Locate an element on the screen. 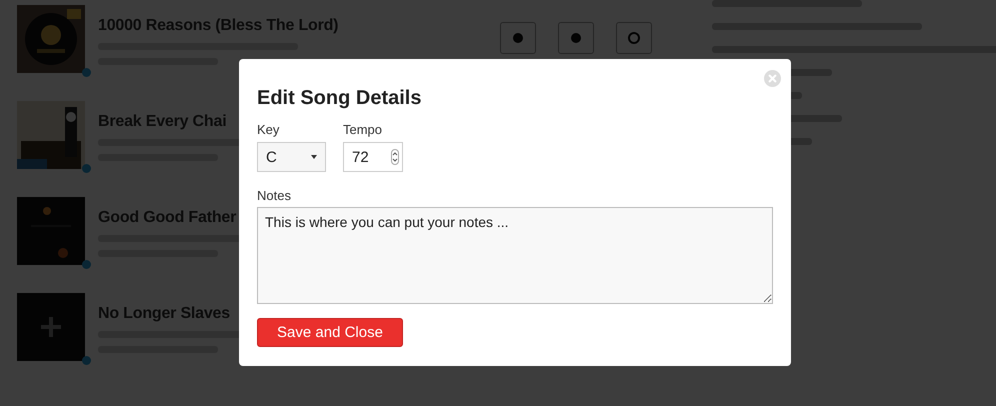  field-label: Notes is located at coordinates (274, 195).